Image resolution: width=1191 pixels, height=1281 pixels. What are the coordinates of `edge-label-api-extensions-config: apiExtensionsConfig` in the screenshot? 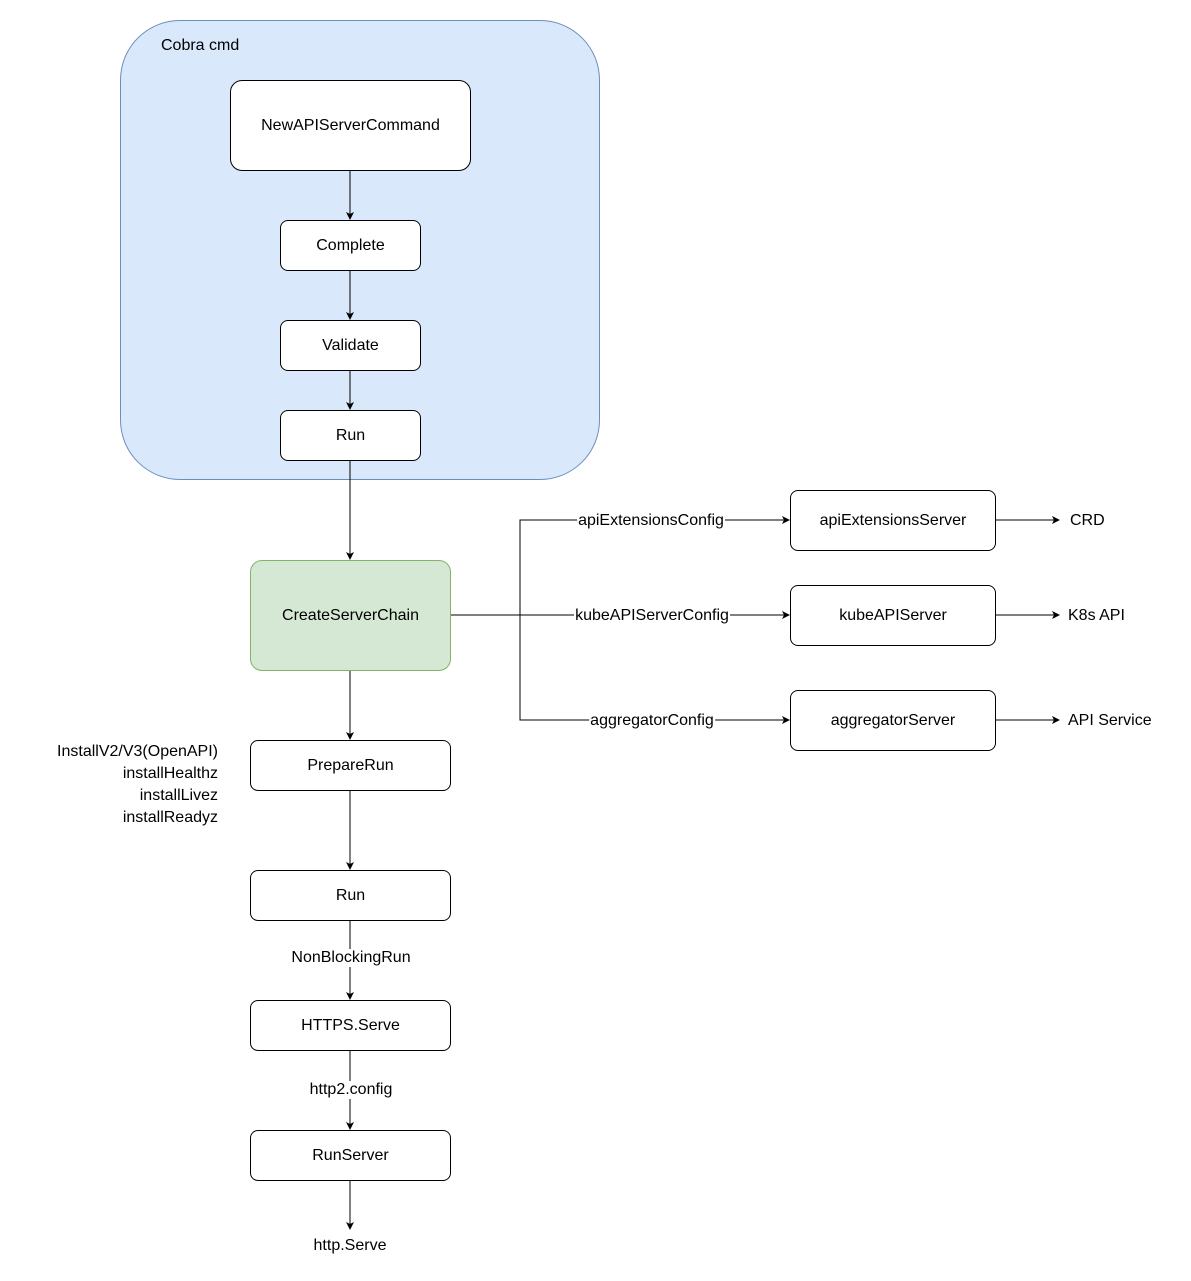 It's located at (651, 521).